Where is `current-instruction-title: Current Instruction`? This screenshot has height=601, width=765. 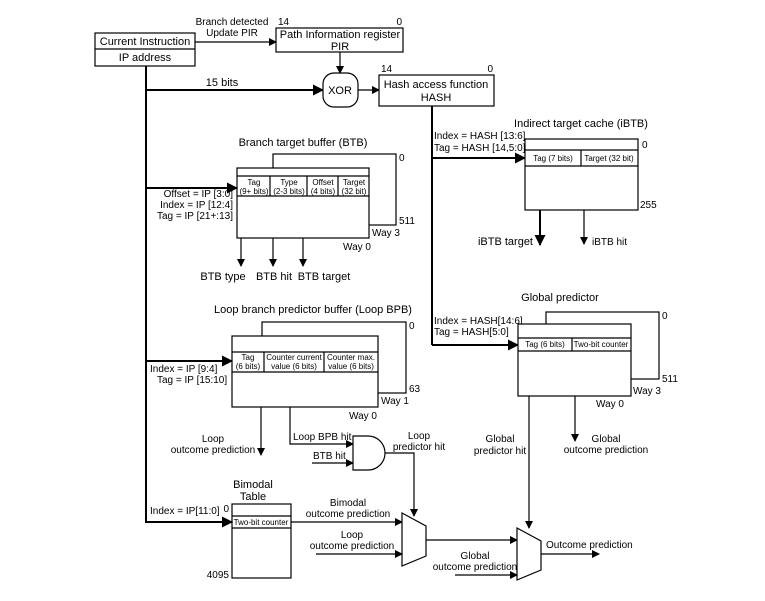
current-instruction-title: Current Instruction is located at coordinates (145, 42).